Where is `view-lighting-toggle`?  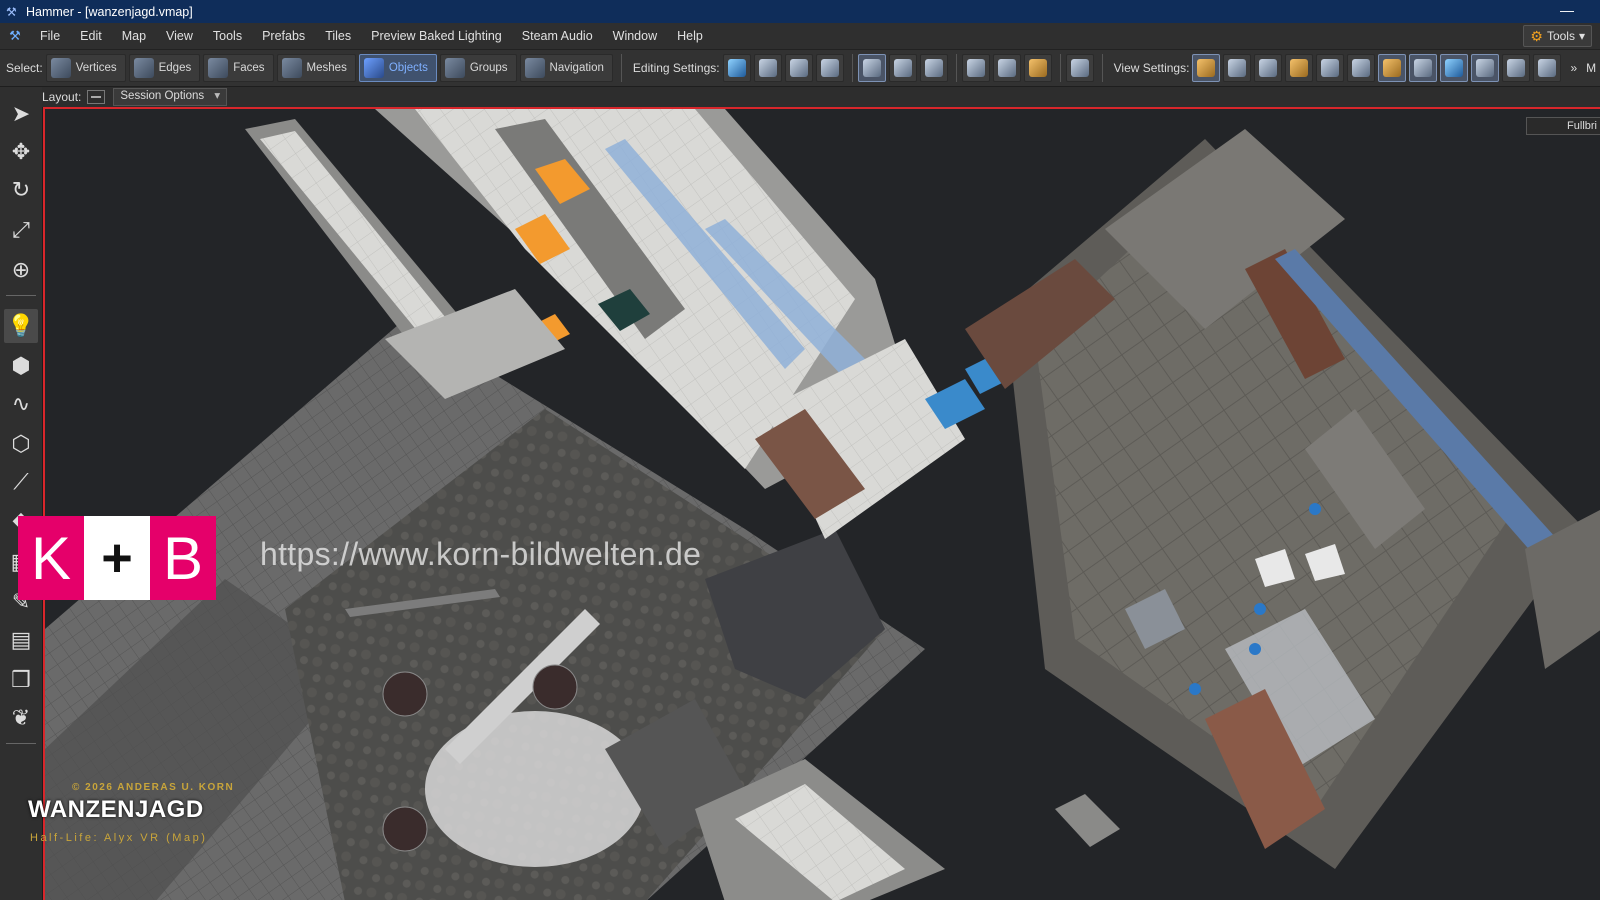
view-lighting-toggle is located at coordinates (1206, 68).